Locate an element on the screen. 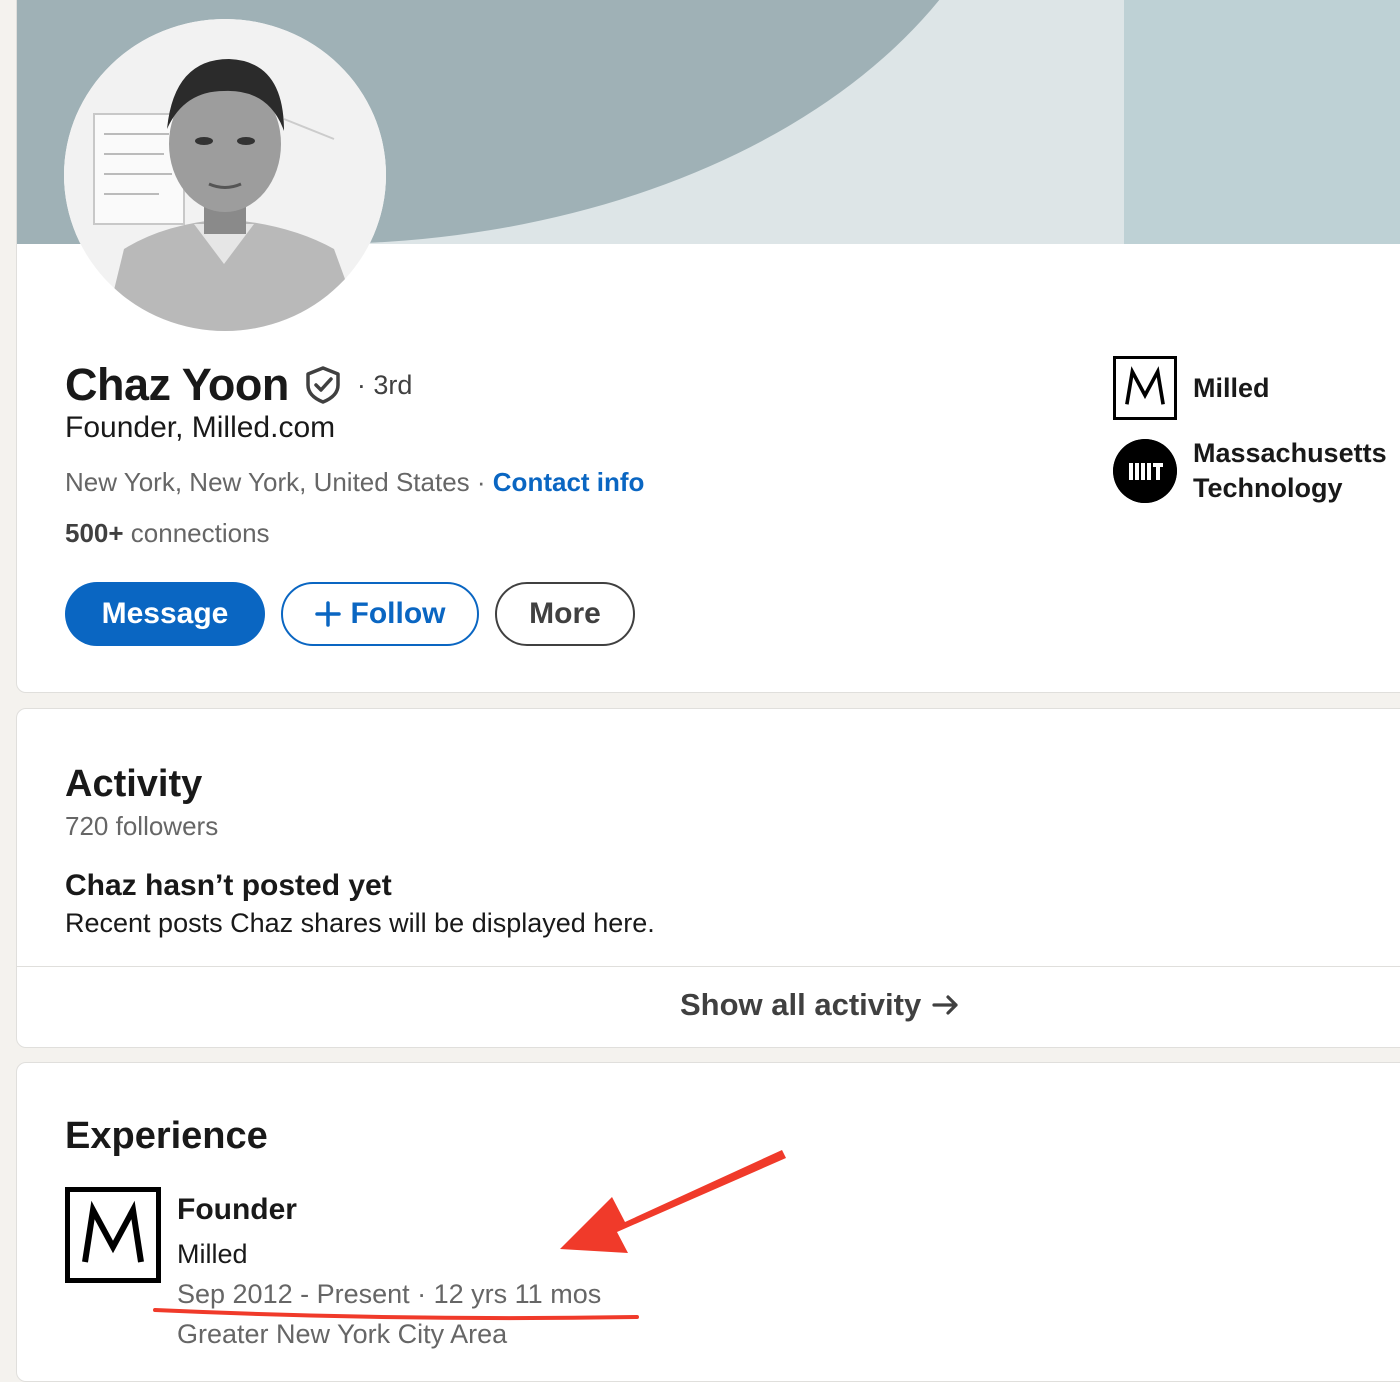 Image resolution: width=1400 pixels, height=1382 pixels. message-button: Message is located at coordinates (165, 614).